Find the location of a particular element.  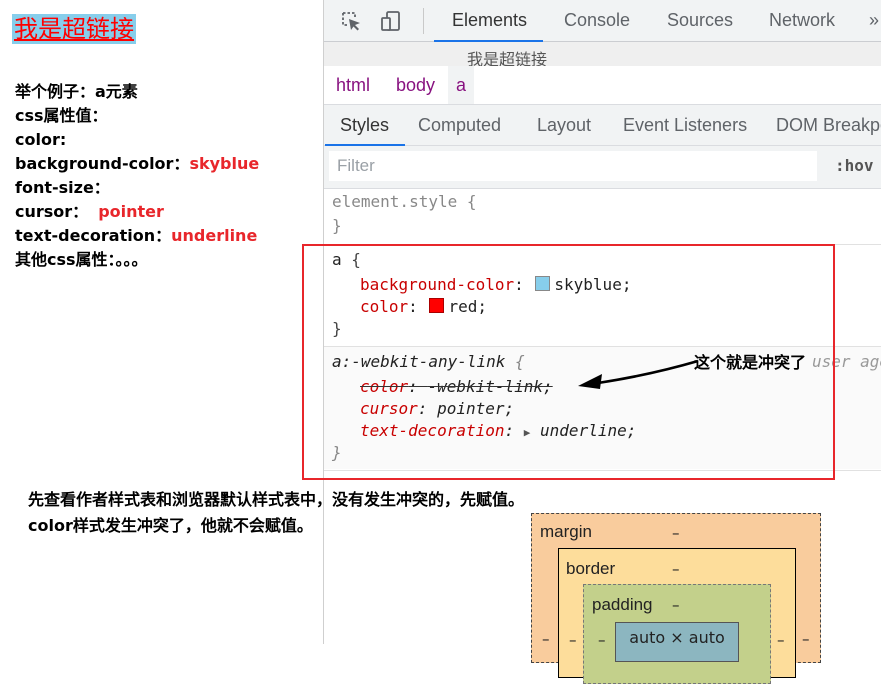

annotation-label: 这个就是冲突了 is located at coordinates (750, 362).